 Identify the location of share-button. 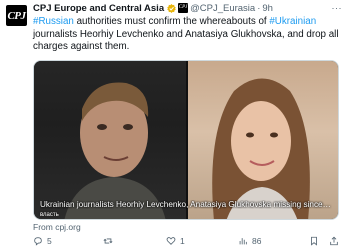
(336, 241).